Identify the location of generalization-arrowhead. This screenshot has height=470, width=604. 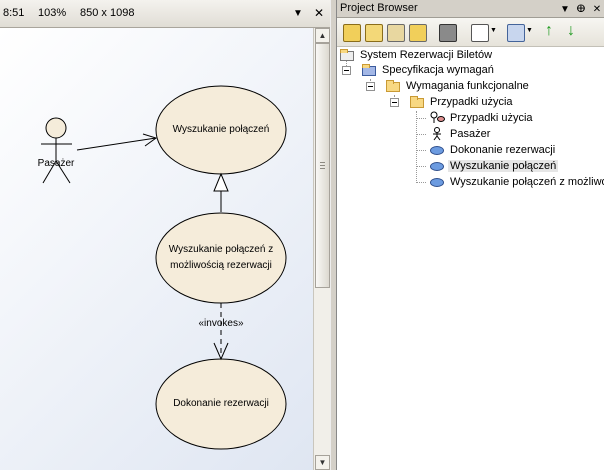
(221, 182).